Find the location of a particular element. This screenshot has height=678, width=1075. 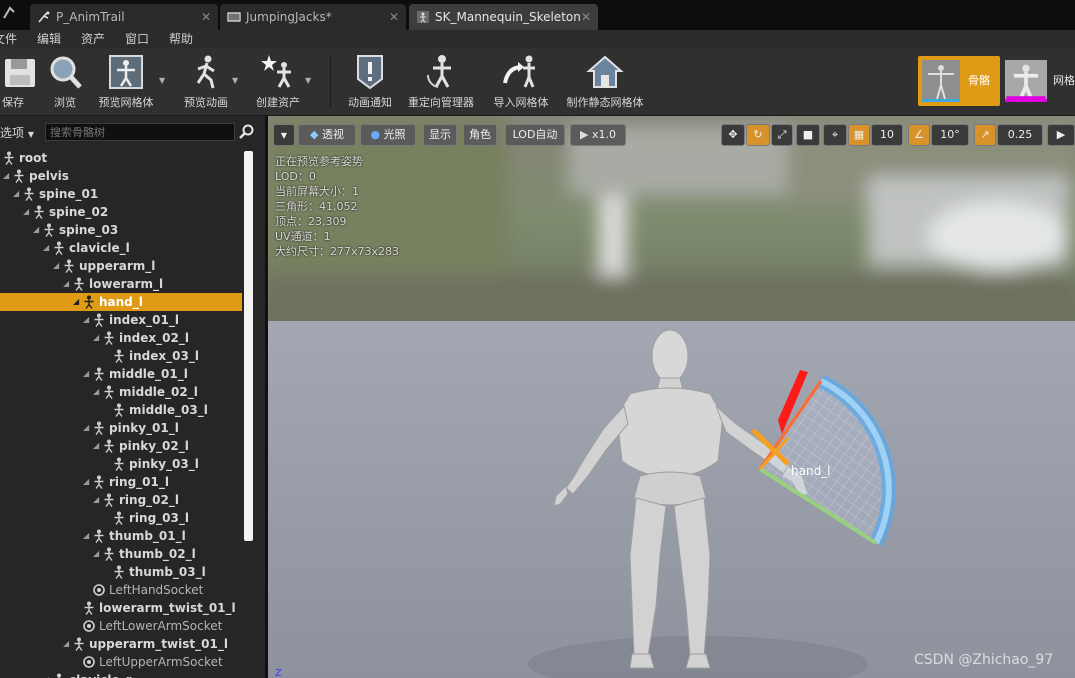

bone-tree-row: ◢ middle_01_l is located at coordinates (121, 374).